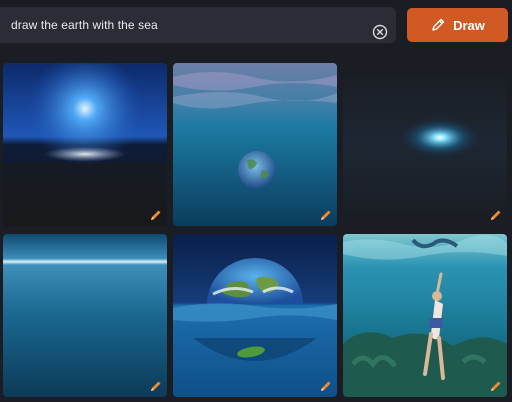 The image size is (512, 402). I want to click on ocean-horizon-image, so click(85, 144).